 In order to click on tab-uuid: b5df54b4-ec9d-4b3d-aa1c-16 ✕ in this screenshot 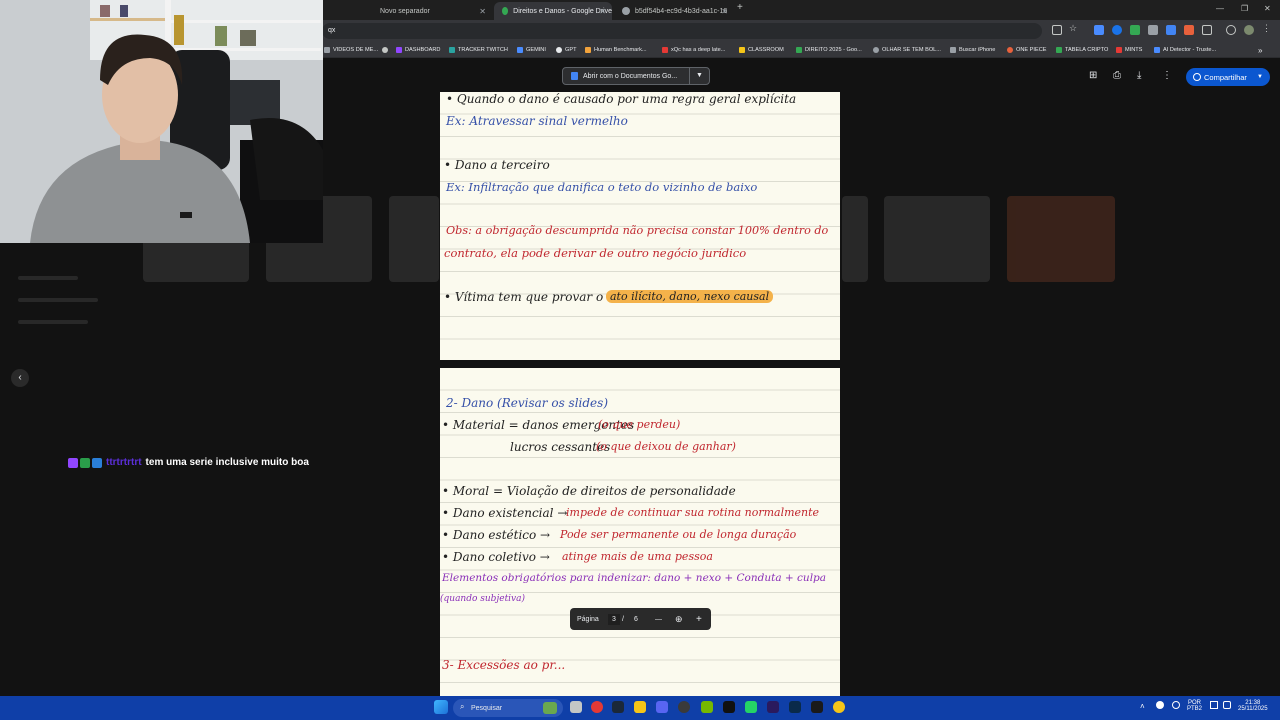, I will do `click(674, 11)`.